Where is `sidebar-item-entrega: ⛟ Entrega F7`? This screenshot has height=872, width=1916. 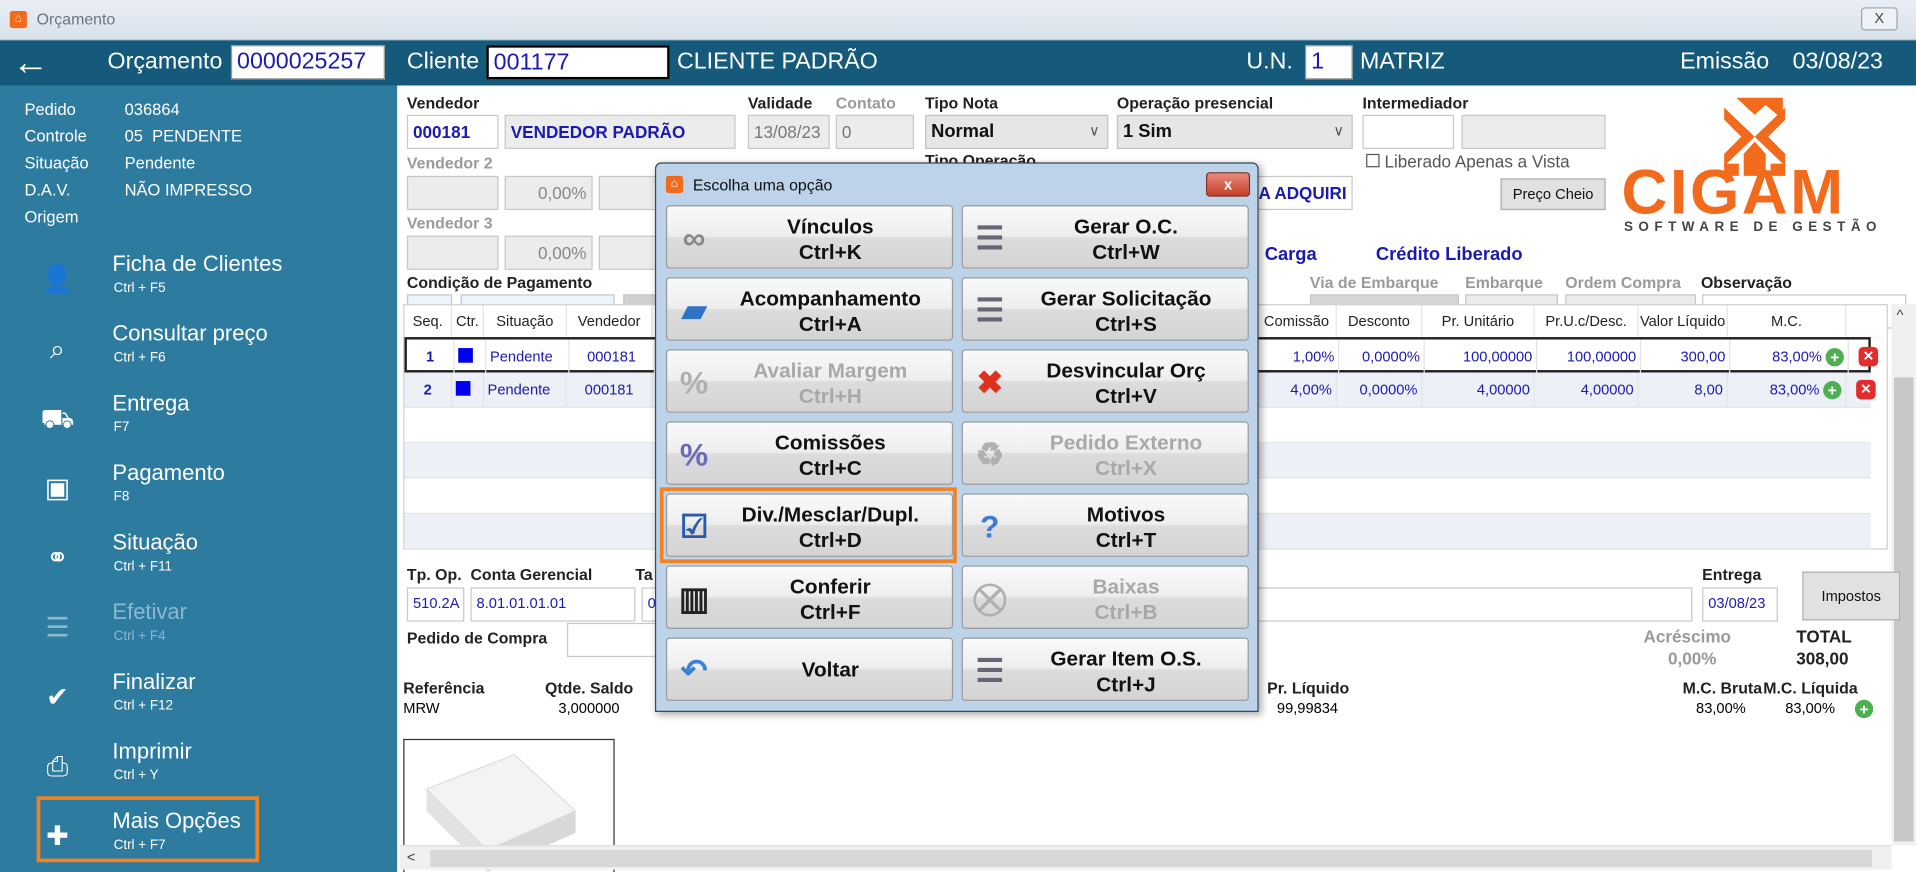
sidebar-item-entrega: ⛟ Entrega F7 is located at coordinates (148, 420).